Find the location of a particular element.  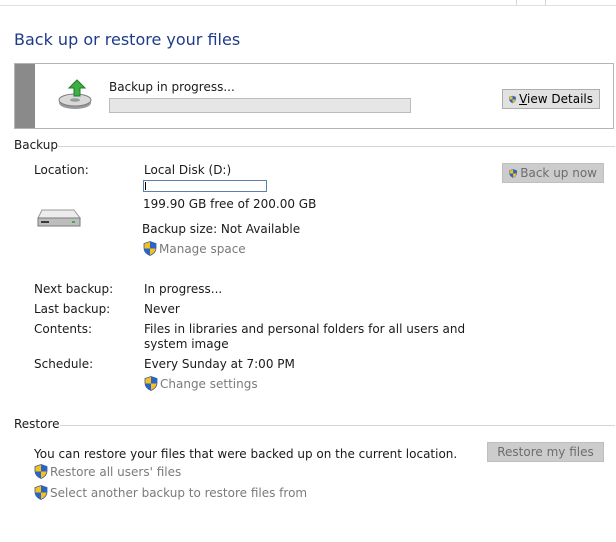

disk-usage-bar is located at coordinates (205, 186).